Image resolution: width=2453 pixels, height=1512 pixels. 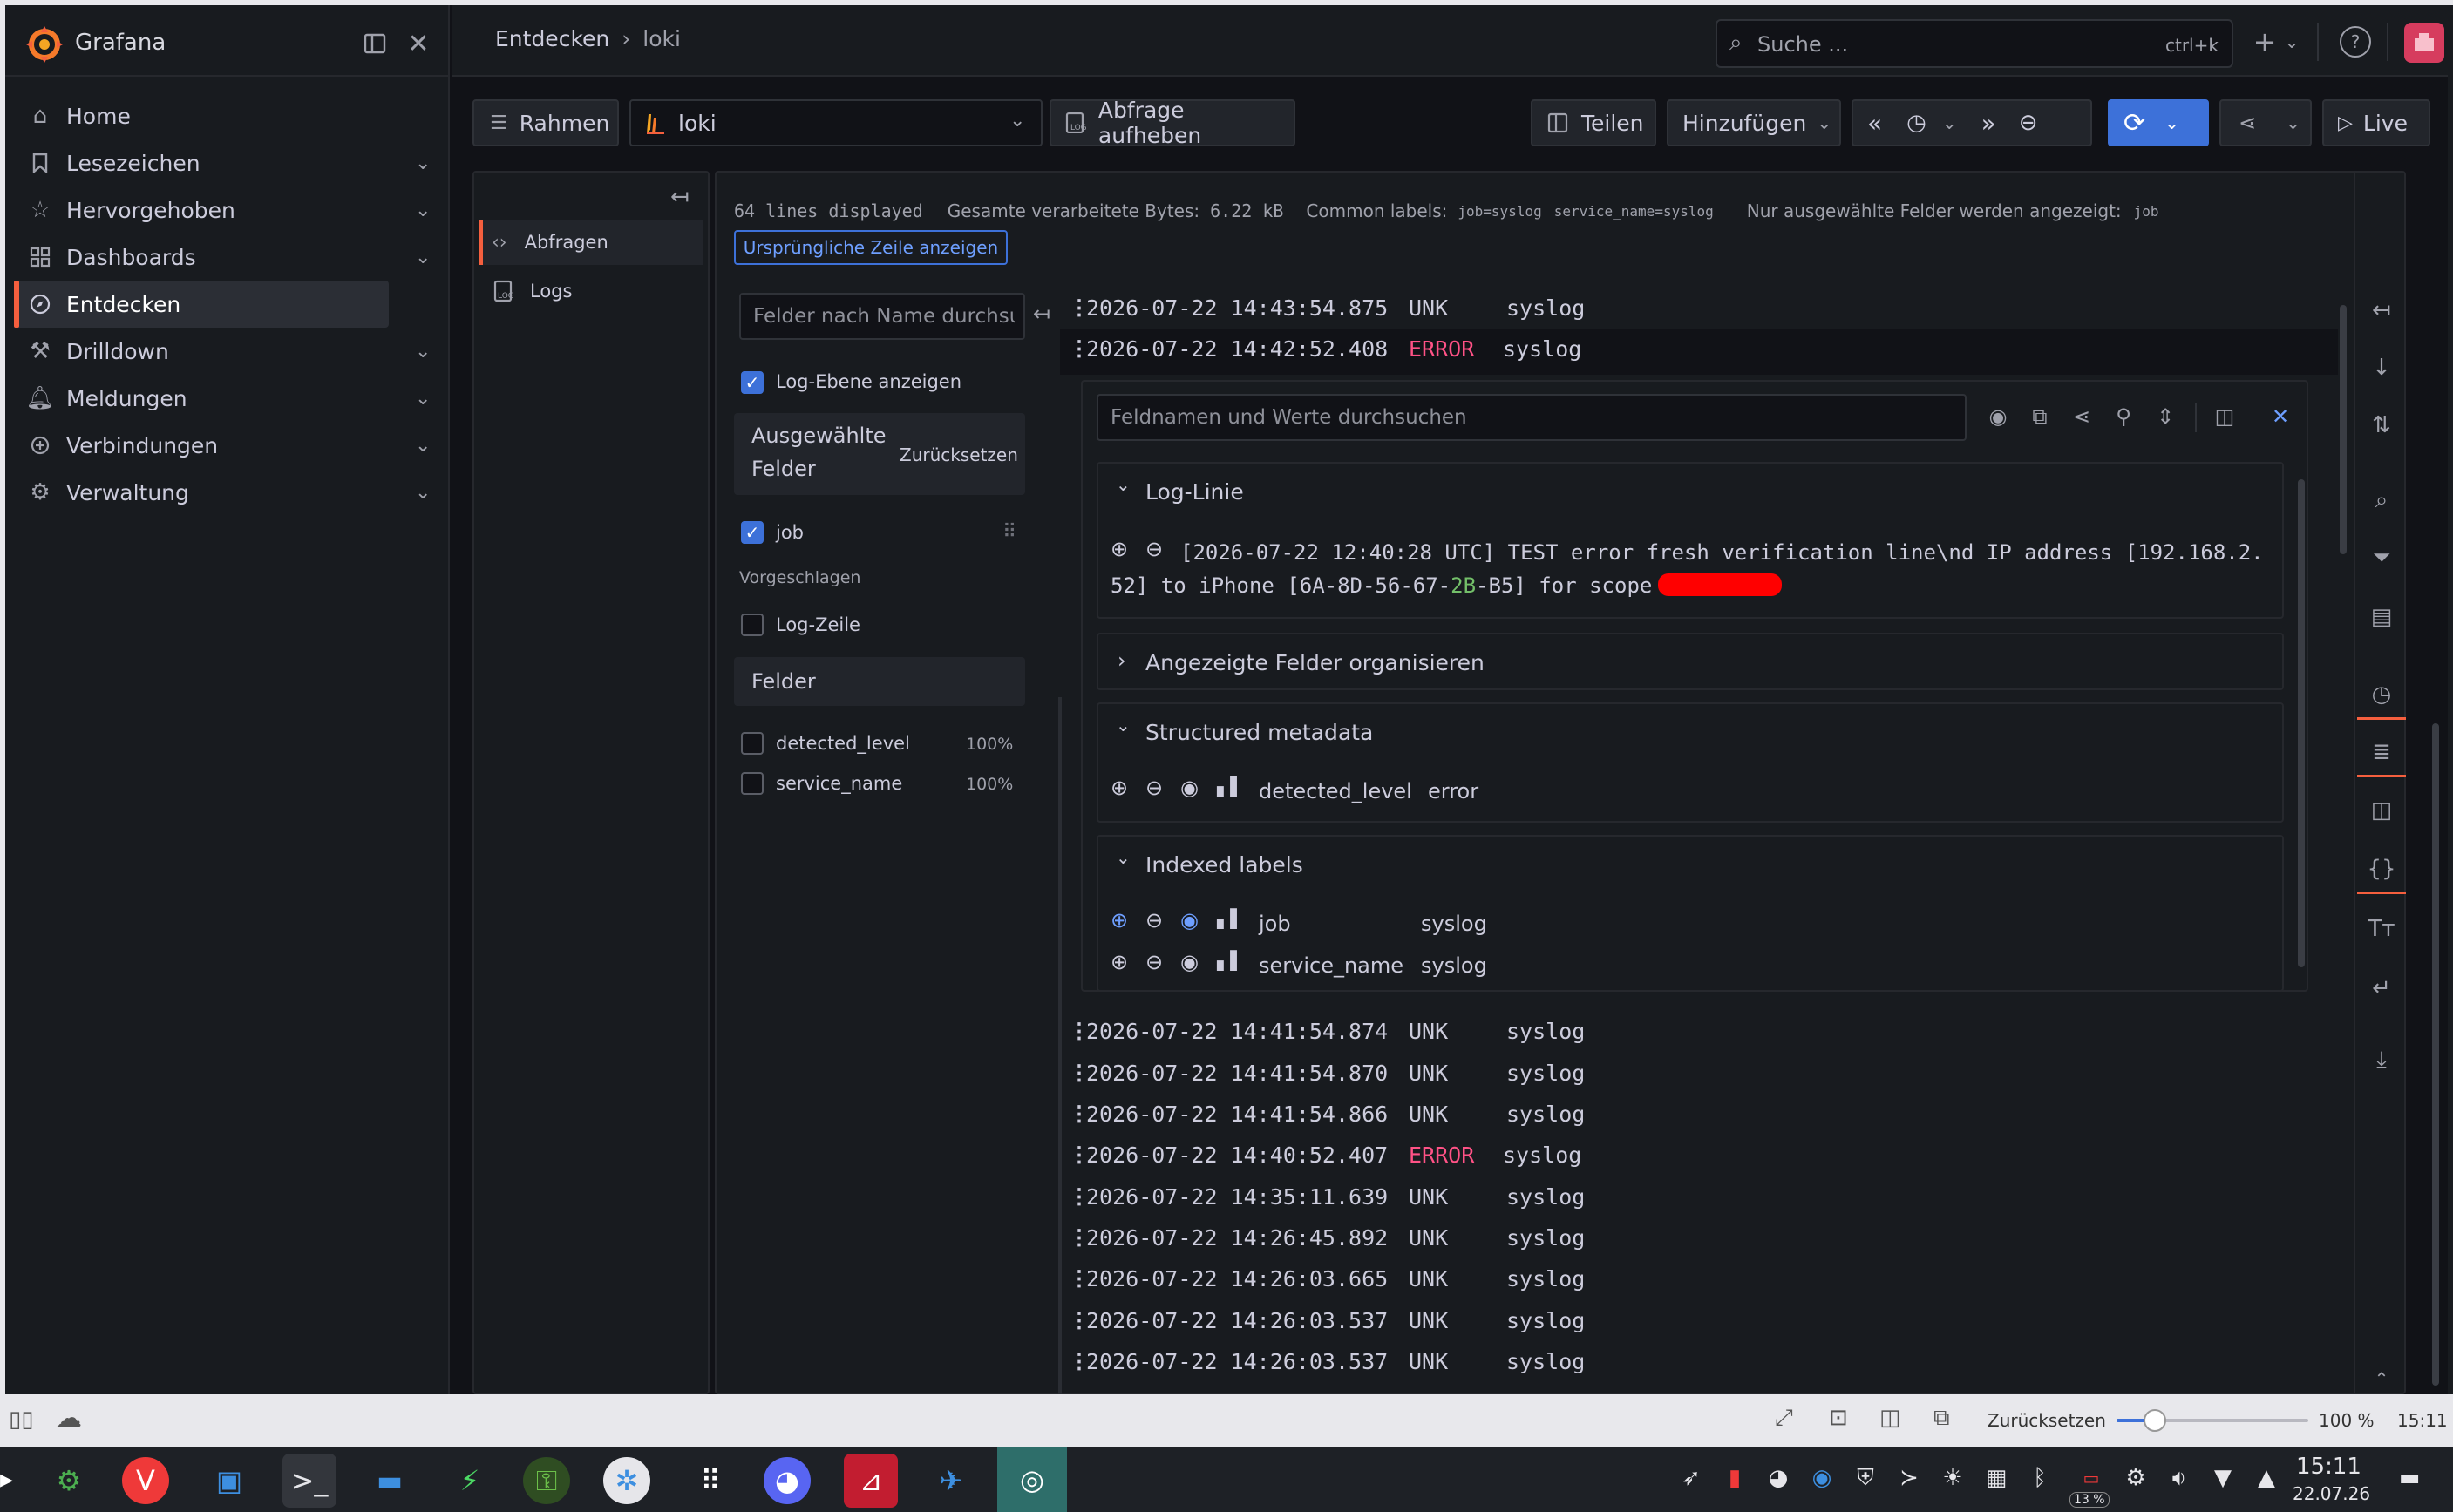 I want to click on settings-tray-icon: ⚙, so click(x=2135, y=1478).